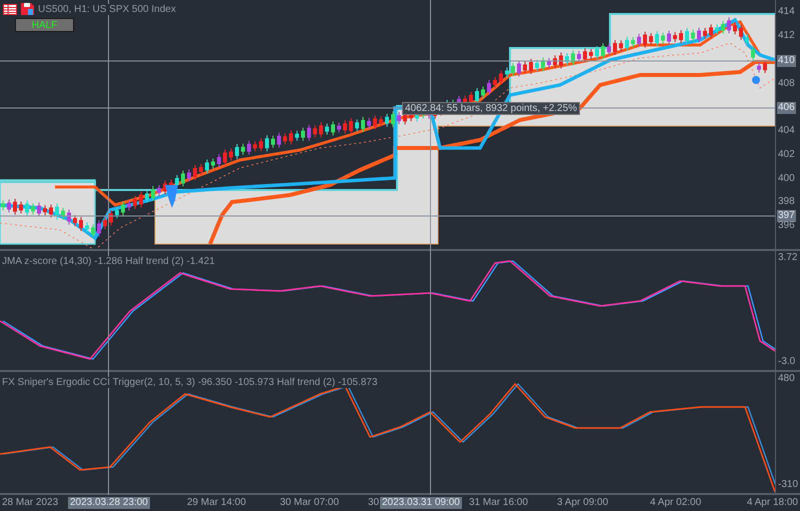  Describe the element at coordinates (787, 258) in the screenshot. I see `oscillator-label: 3.72` at that location.